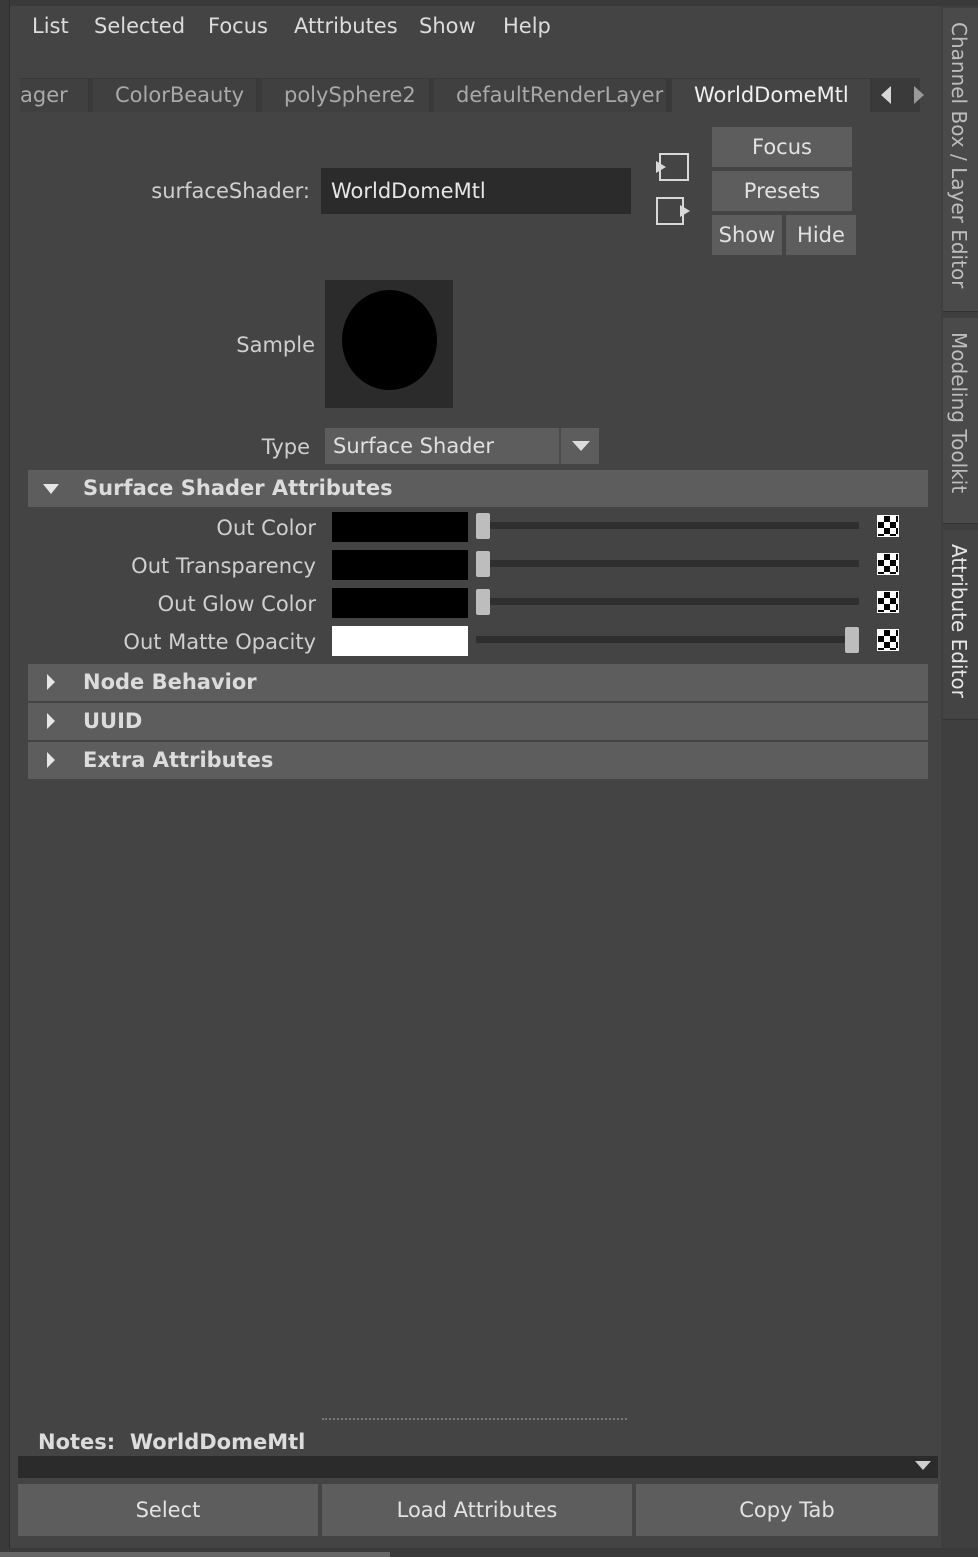  Describe the element at coordinates (494, 3) in the screenshot. I see `top-panel-edge` at that location.